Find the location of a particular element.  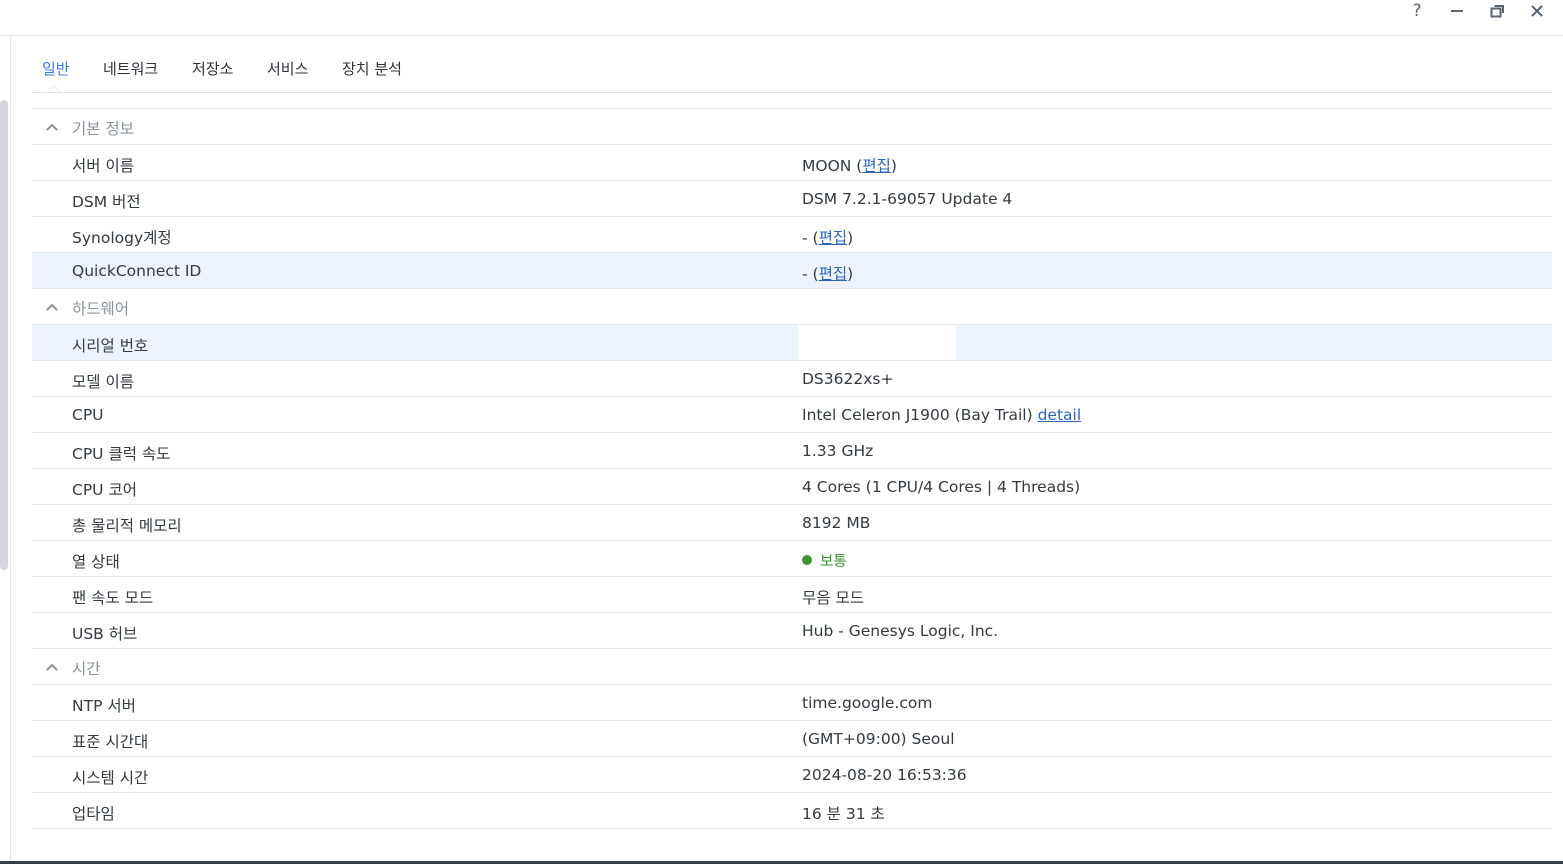

row-value: time.google.com is located at coordinates (867, 703).